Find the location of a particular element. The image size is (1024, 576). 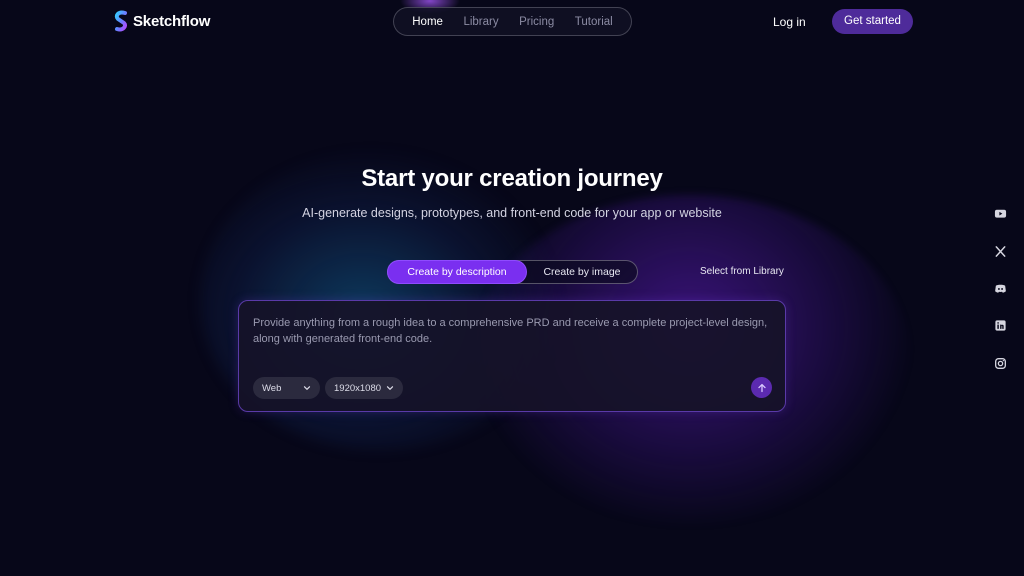

nav-item-home: Home is located at coordinates (427, 22).